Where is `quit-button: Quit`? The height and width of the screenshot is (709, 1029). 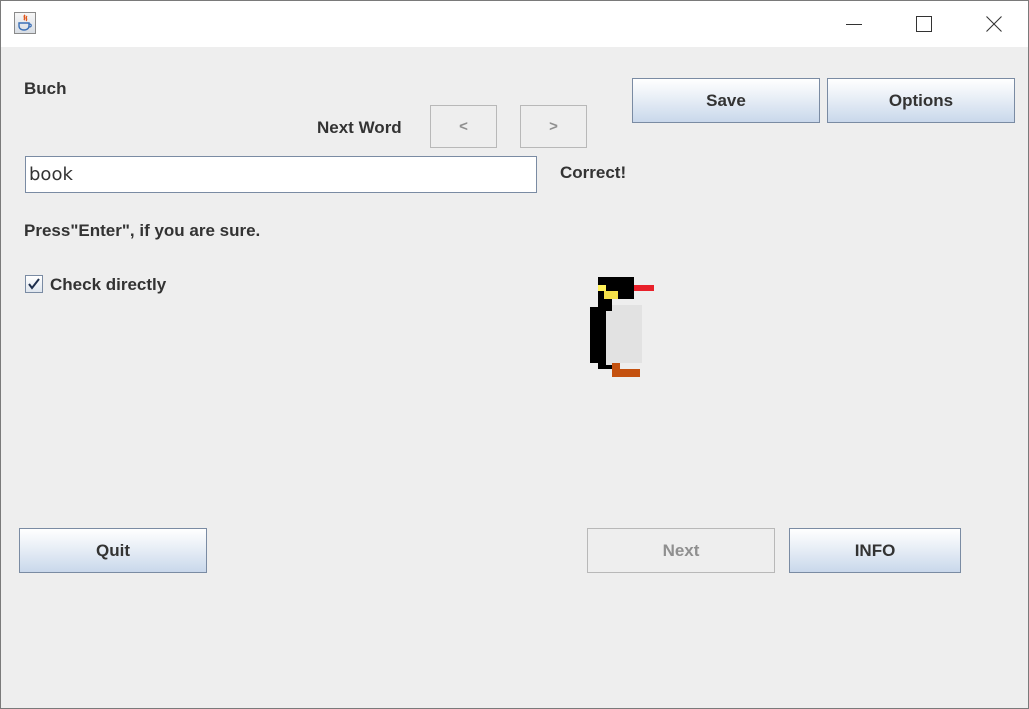 quit-button: Quit is located at coordinates (113, 550).